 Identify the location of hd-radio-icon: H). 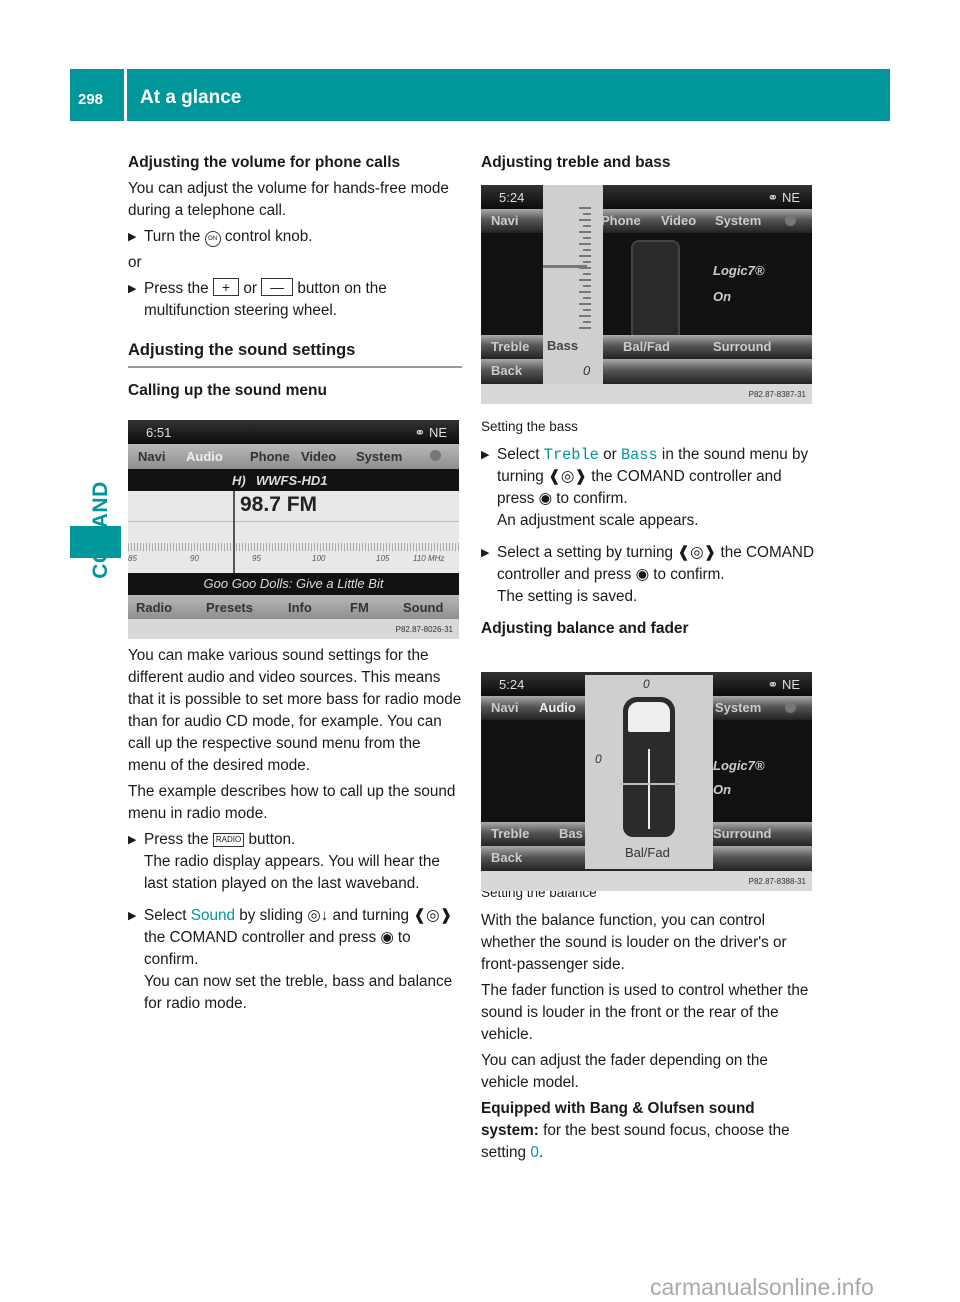
(239, 480).